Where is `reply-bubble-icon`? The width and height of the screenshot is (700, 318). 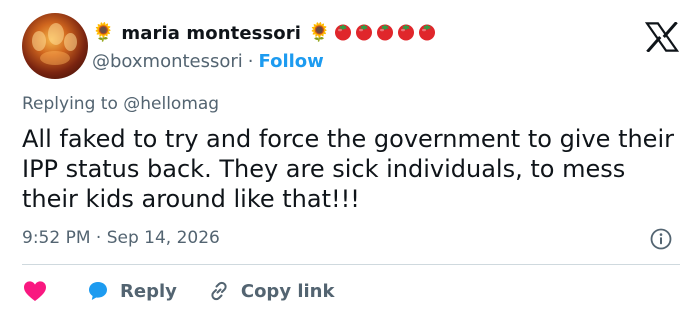 reply-bubble-icon is located at coordinates (98, 291).